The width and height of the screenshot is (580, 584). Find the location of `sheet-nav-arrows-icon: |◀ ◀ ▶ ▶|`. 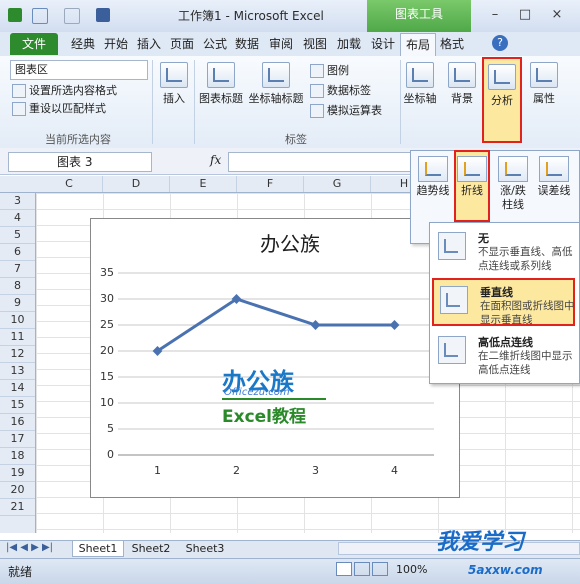

sheet-nav-arrows-icon: |◀ ◀ ▶ ▶| is located at coordinates (29, 547).